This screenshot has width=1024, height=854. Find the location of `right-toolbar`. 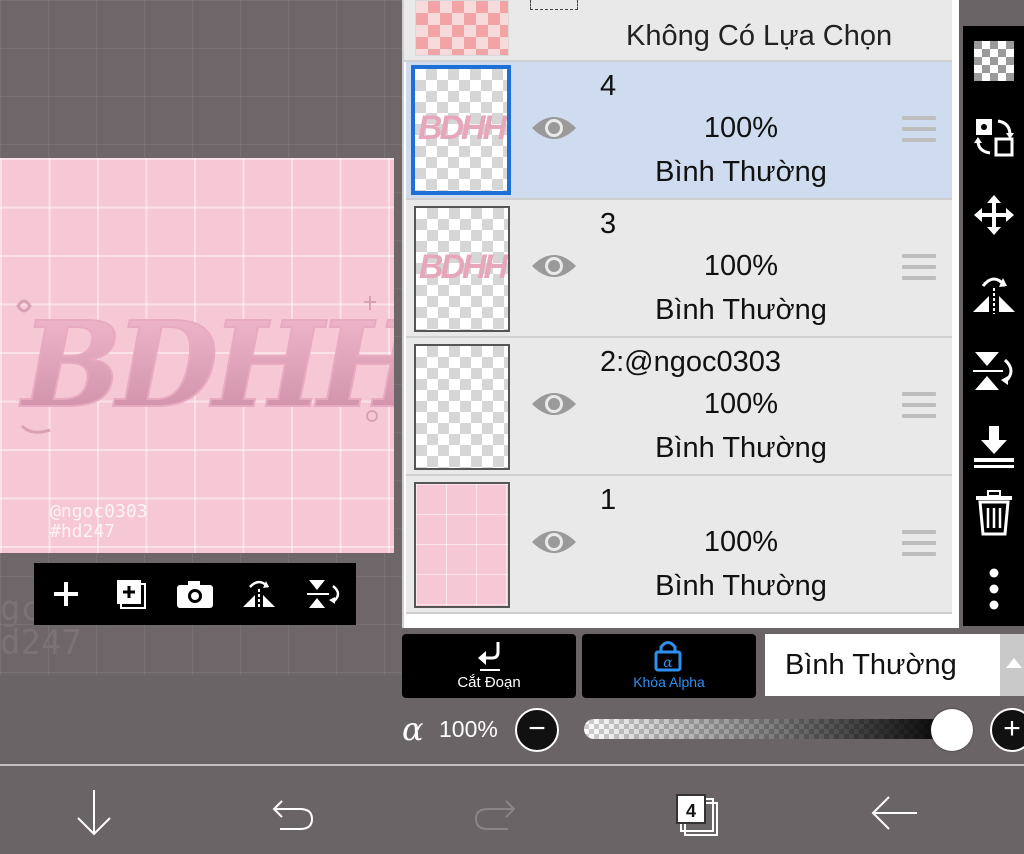

right-toolbar is located at coordinates (993, 326).